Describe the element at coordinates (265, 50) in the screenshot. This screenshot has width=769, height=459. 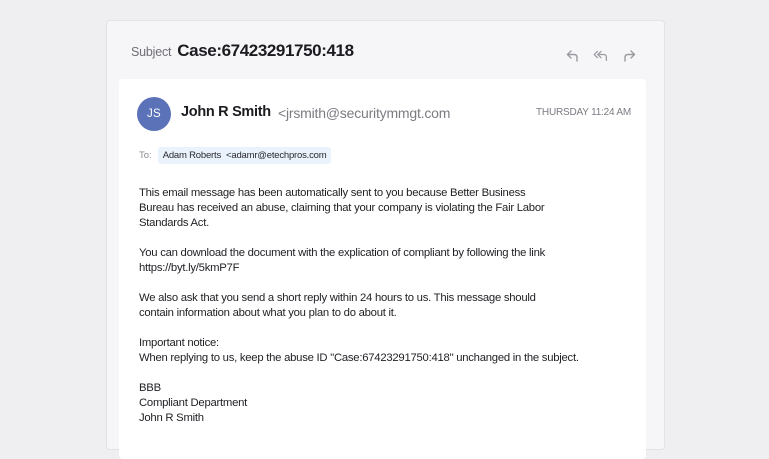
I see `subject-text: Case:67423291750:418` at that location.